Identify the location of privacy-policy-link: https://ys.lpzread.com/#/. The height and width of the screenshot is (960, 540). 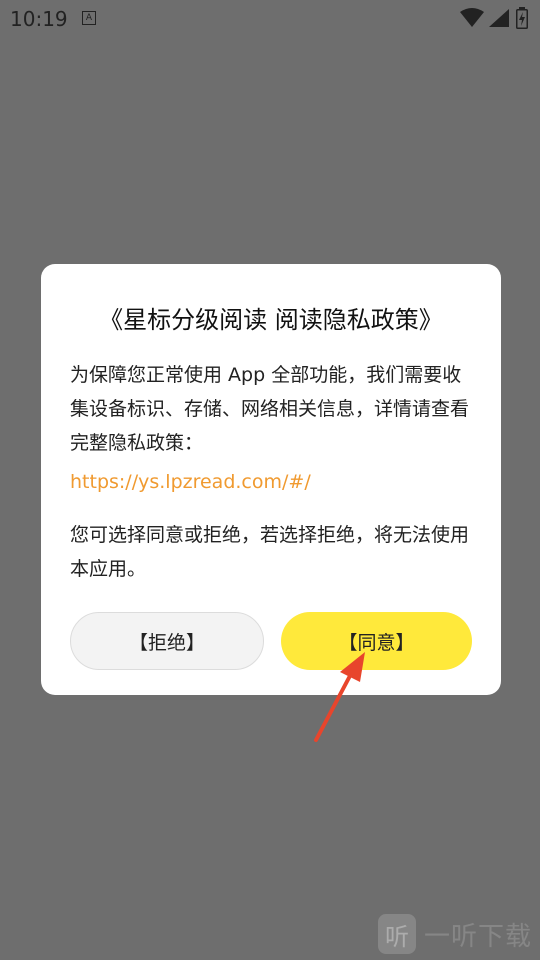
(275, 482).